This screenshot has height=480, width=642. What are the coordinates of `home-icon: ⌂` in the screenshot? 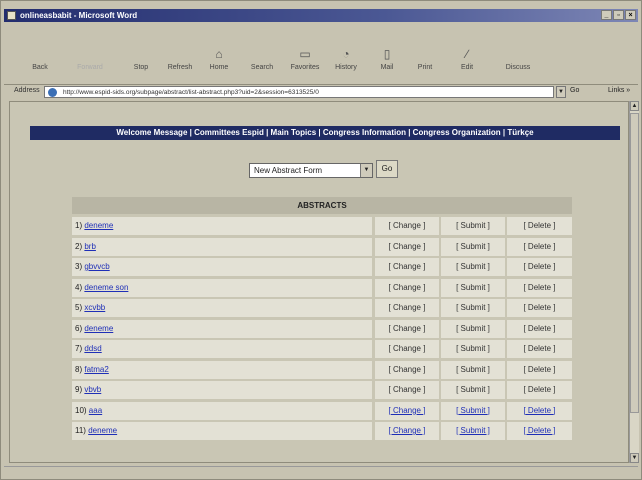 It's located at (219, 54).